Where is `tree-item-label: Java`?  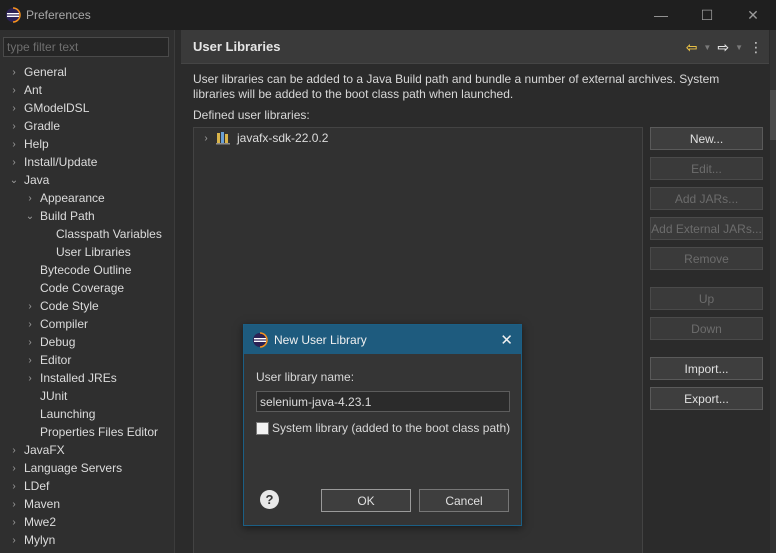 tree-item-label: Java is located at coordinates (37, 180).